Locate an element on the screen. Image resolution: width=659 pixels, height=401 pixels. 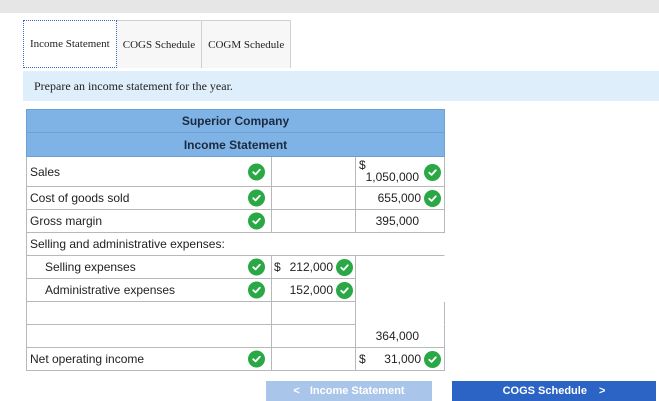
label-cell-admin-expenses: Administrative expenses is located at coordinates (149, 290).